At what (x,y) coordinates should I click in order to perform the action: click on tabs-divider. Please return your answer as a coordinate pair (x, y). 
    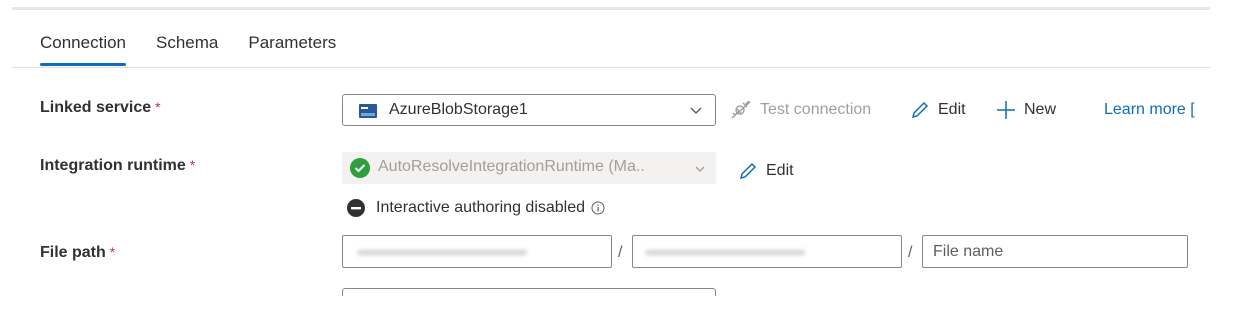
    Looking at the image, I should click on (611, 67).